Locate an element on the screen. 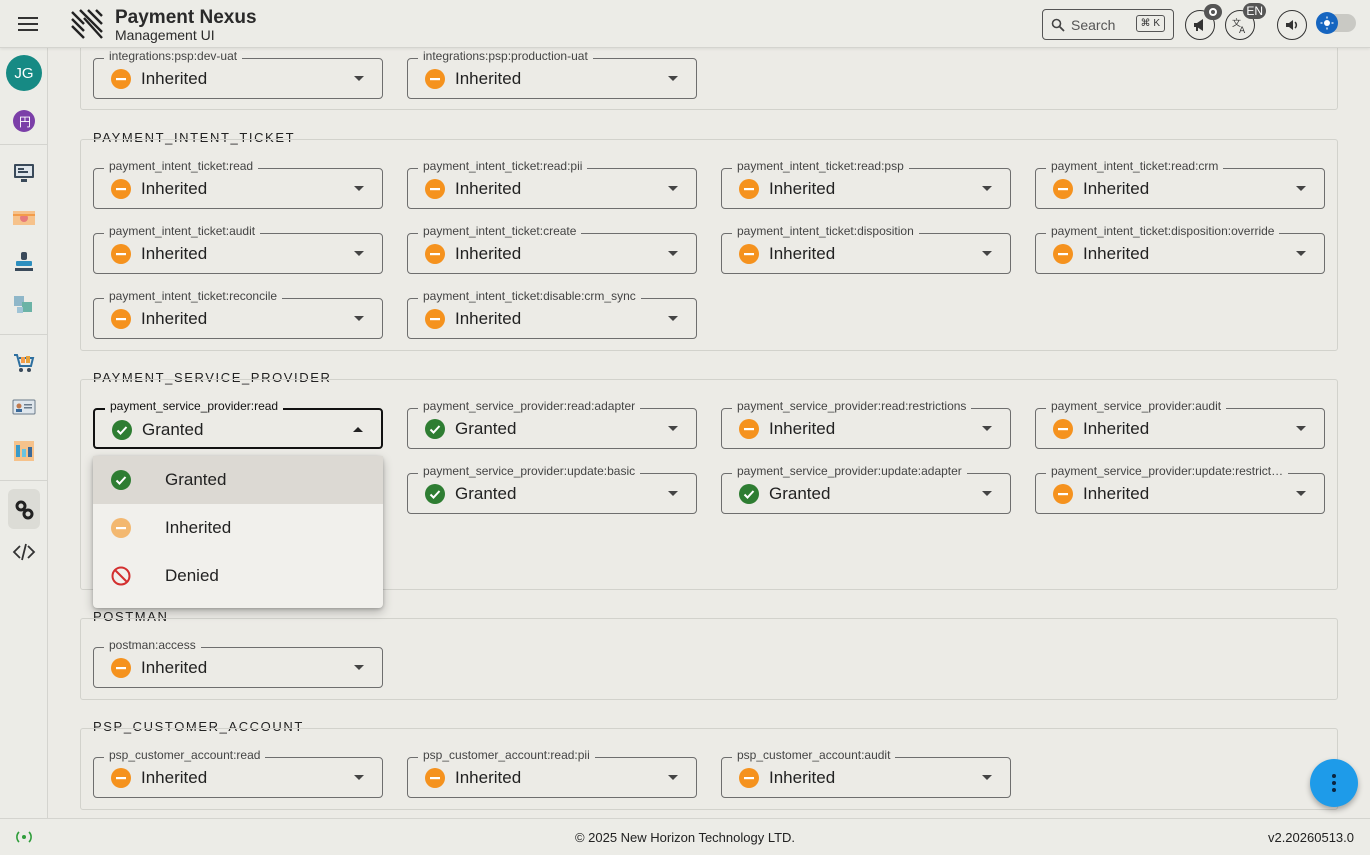 The width and height of the screenshot is (1370, 855). permission-select: payment_intent_ticket:audit Inherited is located at coordinates (238, 249).